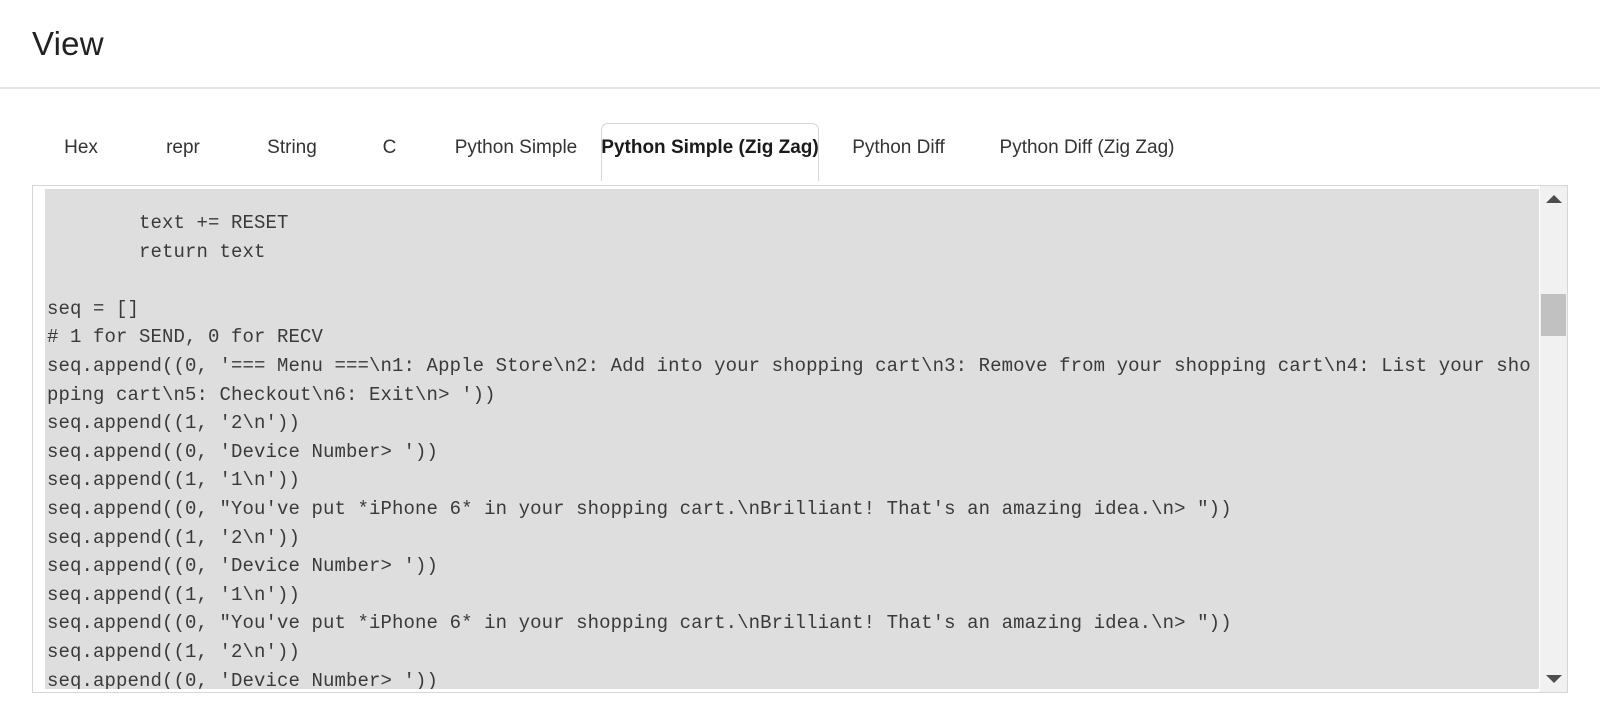 Image resolution: width=1600 pixels, height=724 pixels. Describe the element at coordinates (710, 152) in the screenshot. I see `tab-python-simple-zig-zag: Python Simple (Zig Zag)` at that location.